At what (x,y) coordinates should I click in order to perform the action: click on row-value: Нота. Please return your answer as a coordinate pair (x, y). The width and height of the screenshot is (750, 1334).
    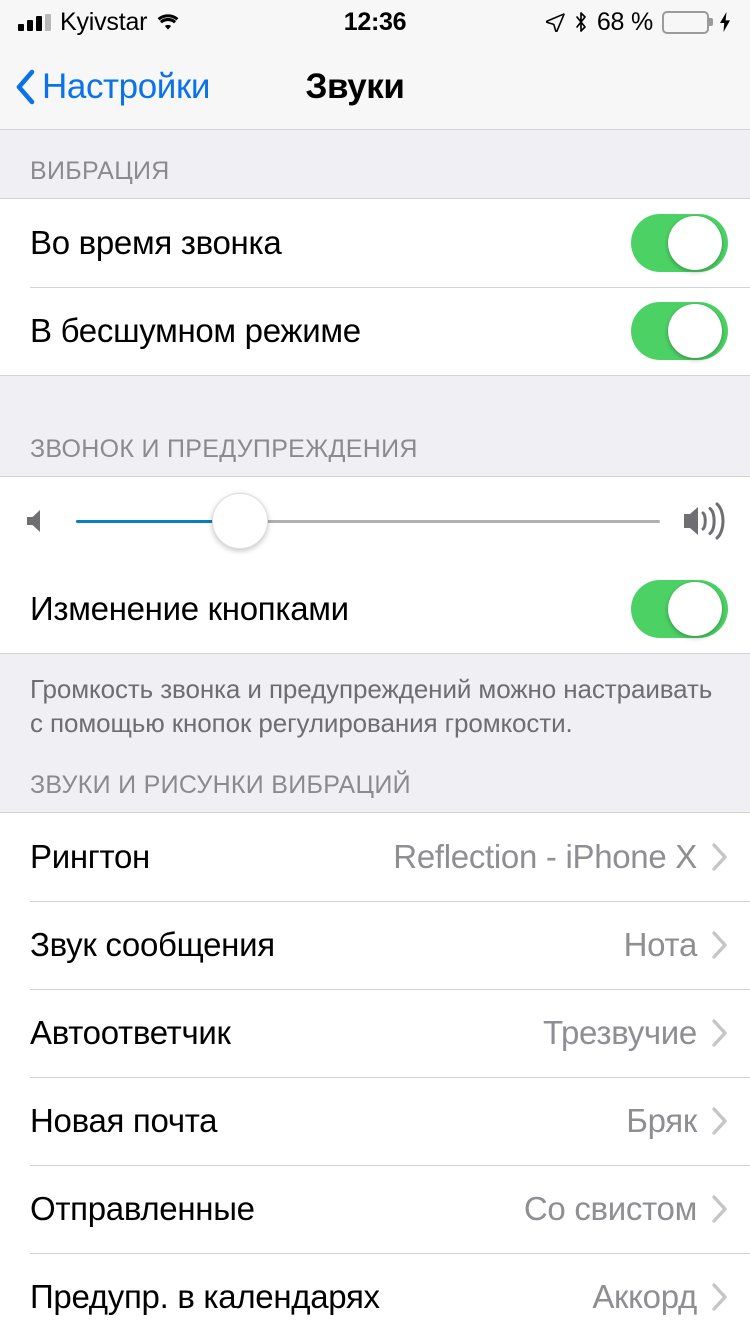
    Looking at the image, I should click on (660, 945).